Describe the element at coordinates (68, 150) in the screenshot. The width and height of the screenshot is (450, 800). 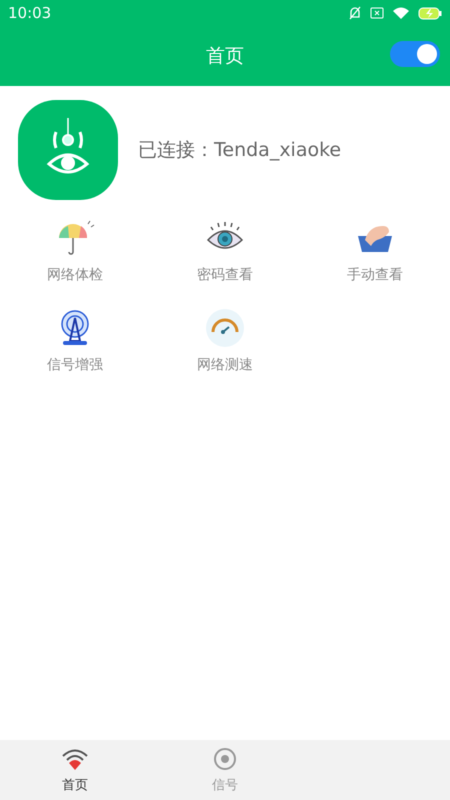
I see `app-logo-icon` at that location.